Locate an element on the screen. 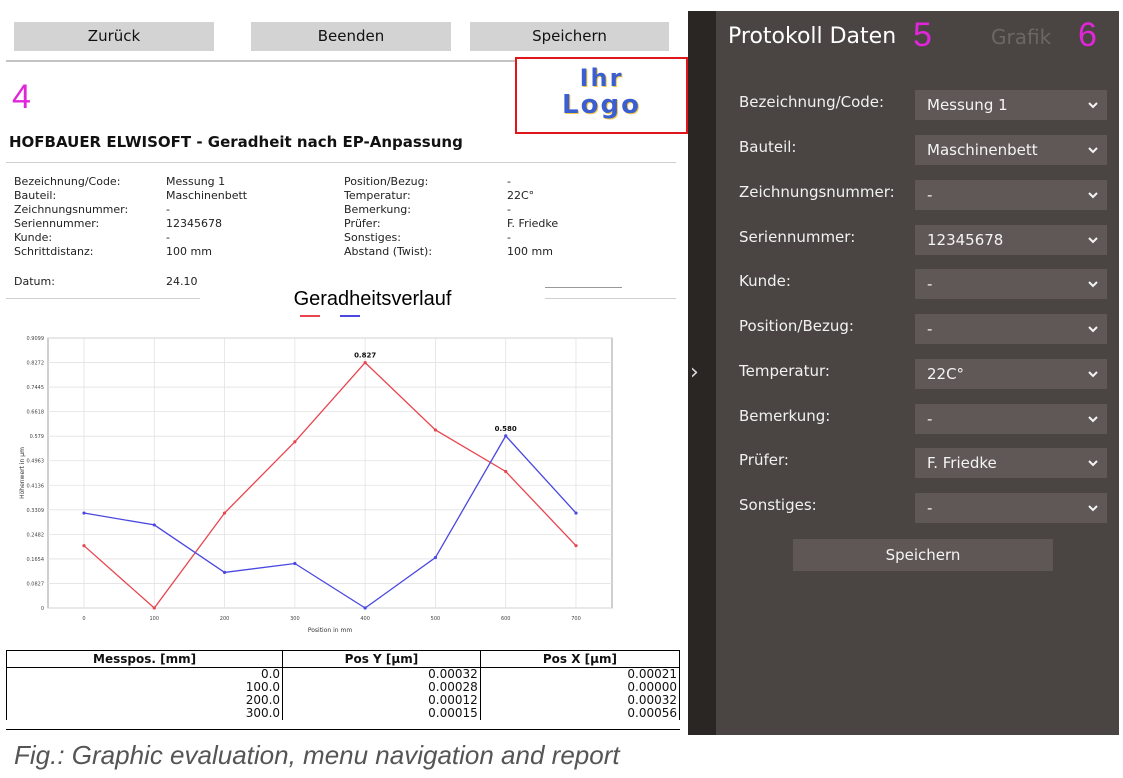  step-number-4: 4 is located at coordinates (21, 97).